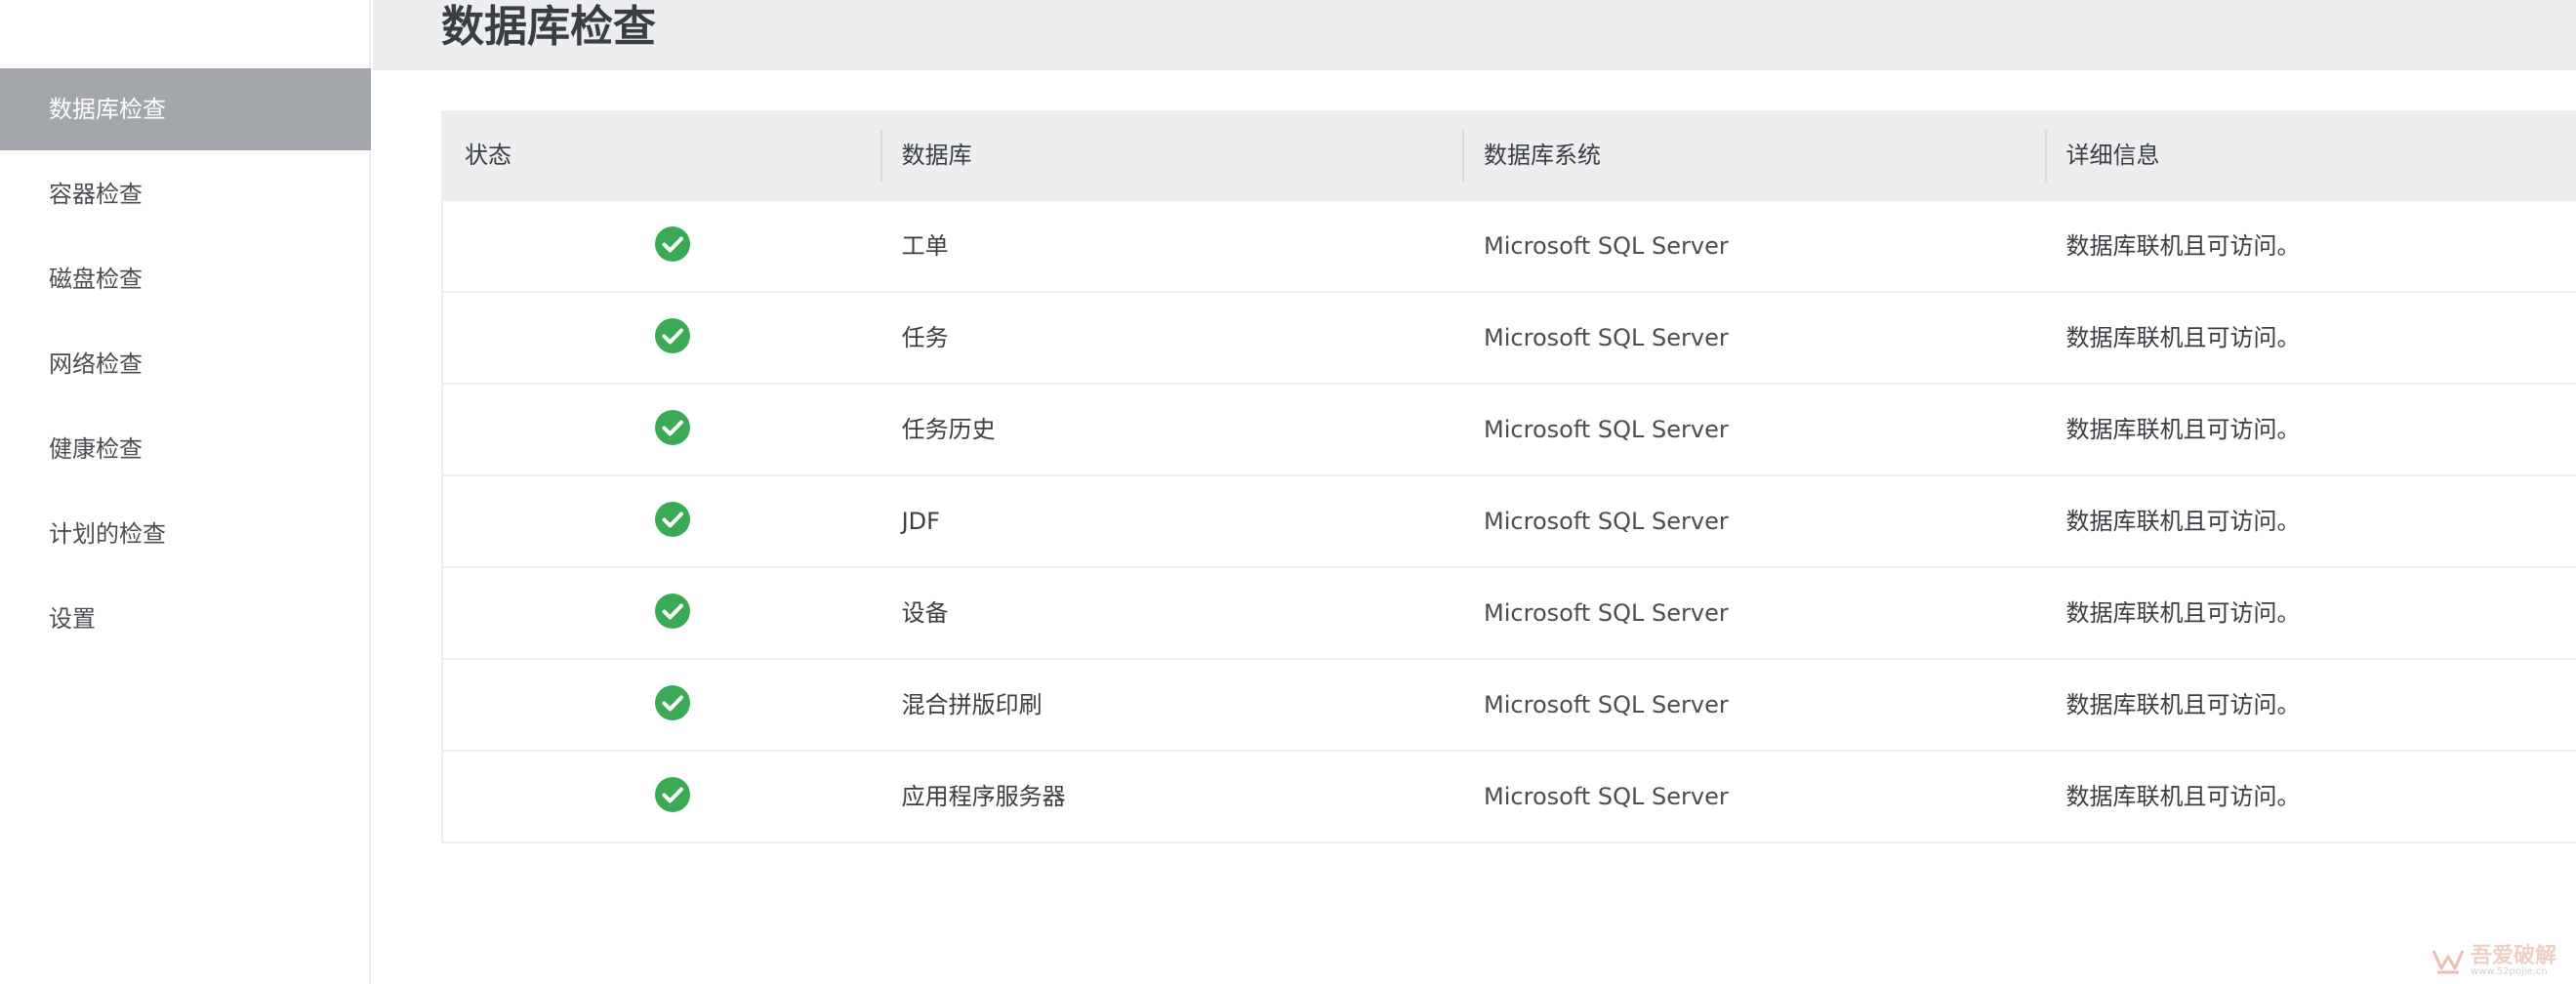 The height and width of the screenshot is (984, 2576). I want to click on page-header: 数据库检查, so click(1474, 35).